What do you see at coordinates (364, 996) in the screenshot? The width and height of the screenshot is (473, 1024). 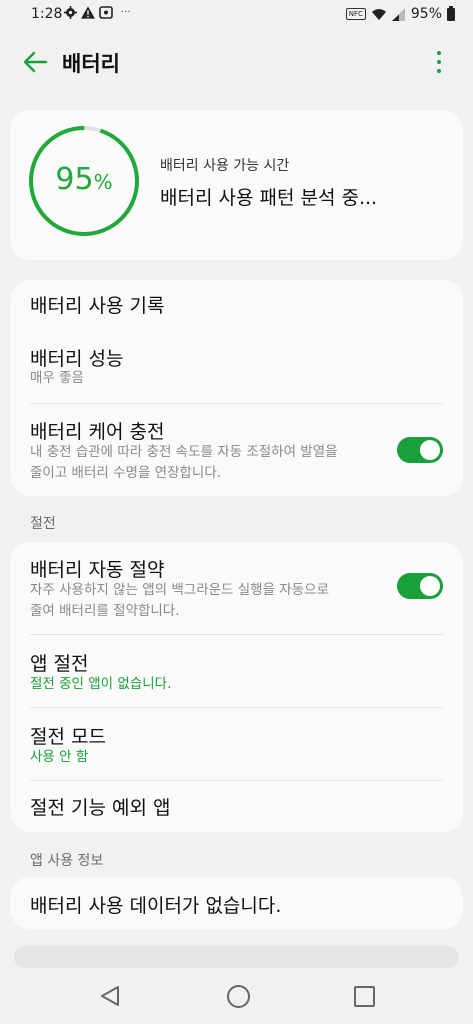 I see `nav-recents-icon` at bounding box center [364, 996].